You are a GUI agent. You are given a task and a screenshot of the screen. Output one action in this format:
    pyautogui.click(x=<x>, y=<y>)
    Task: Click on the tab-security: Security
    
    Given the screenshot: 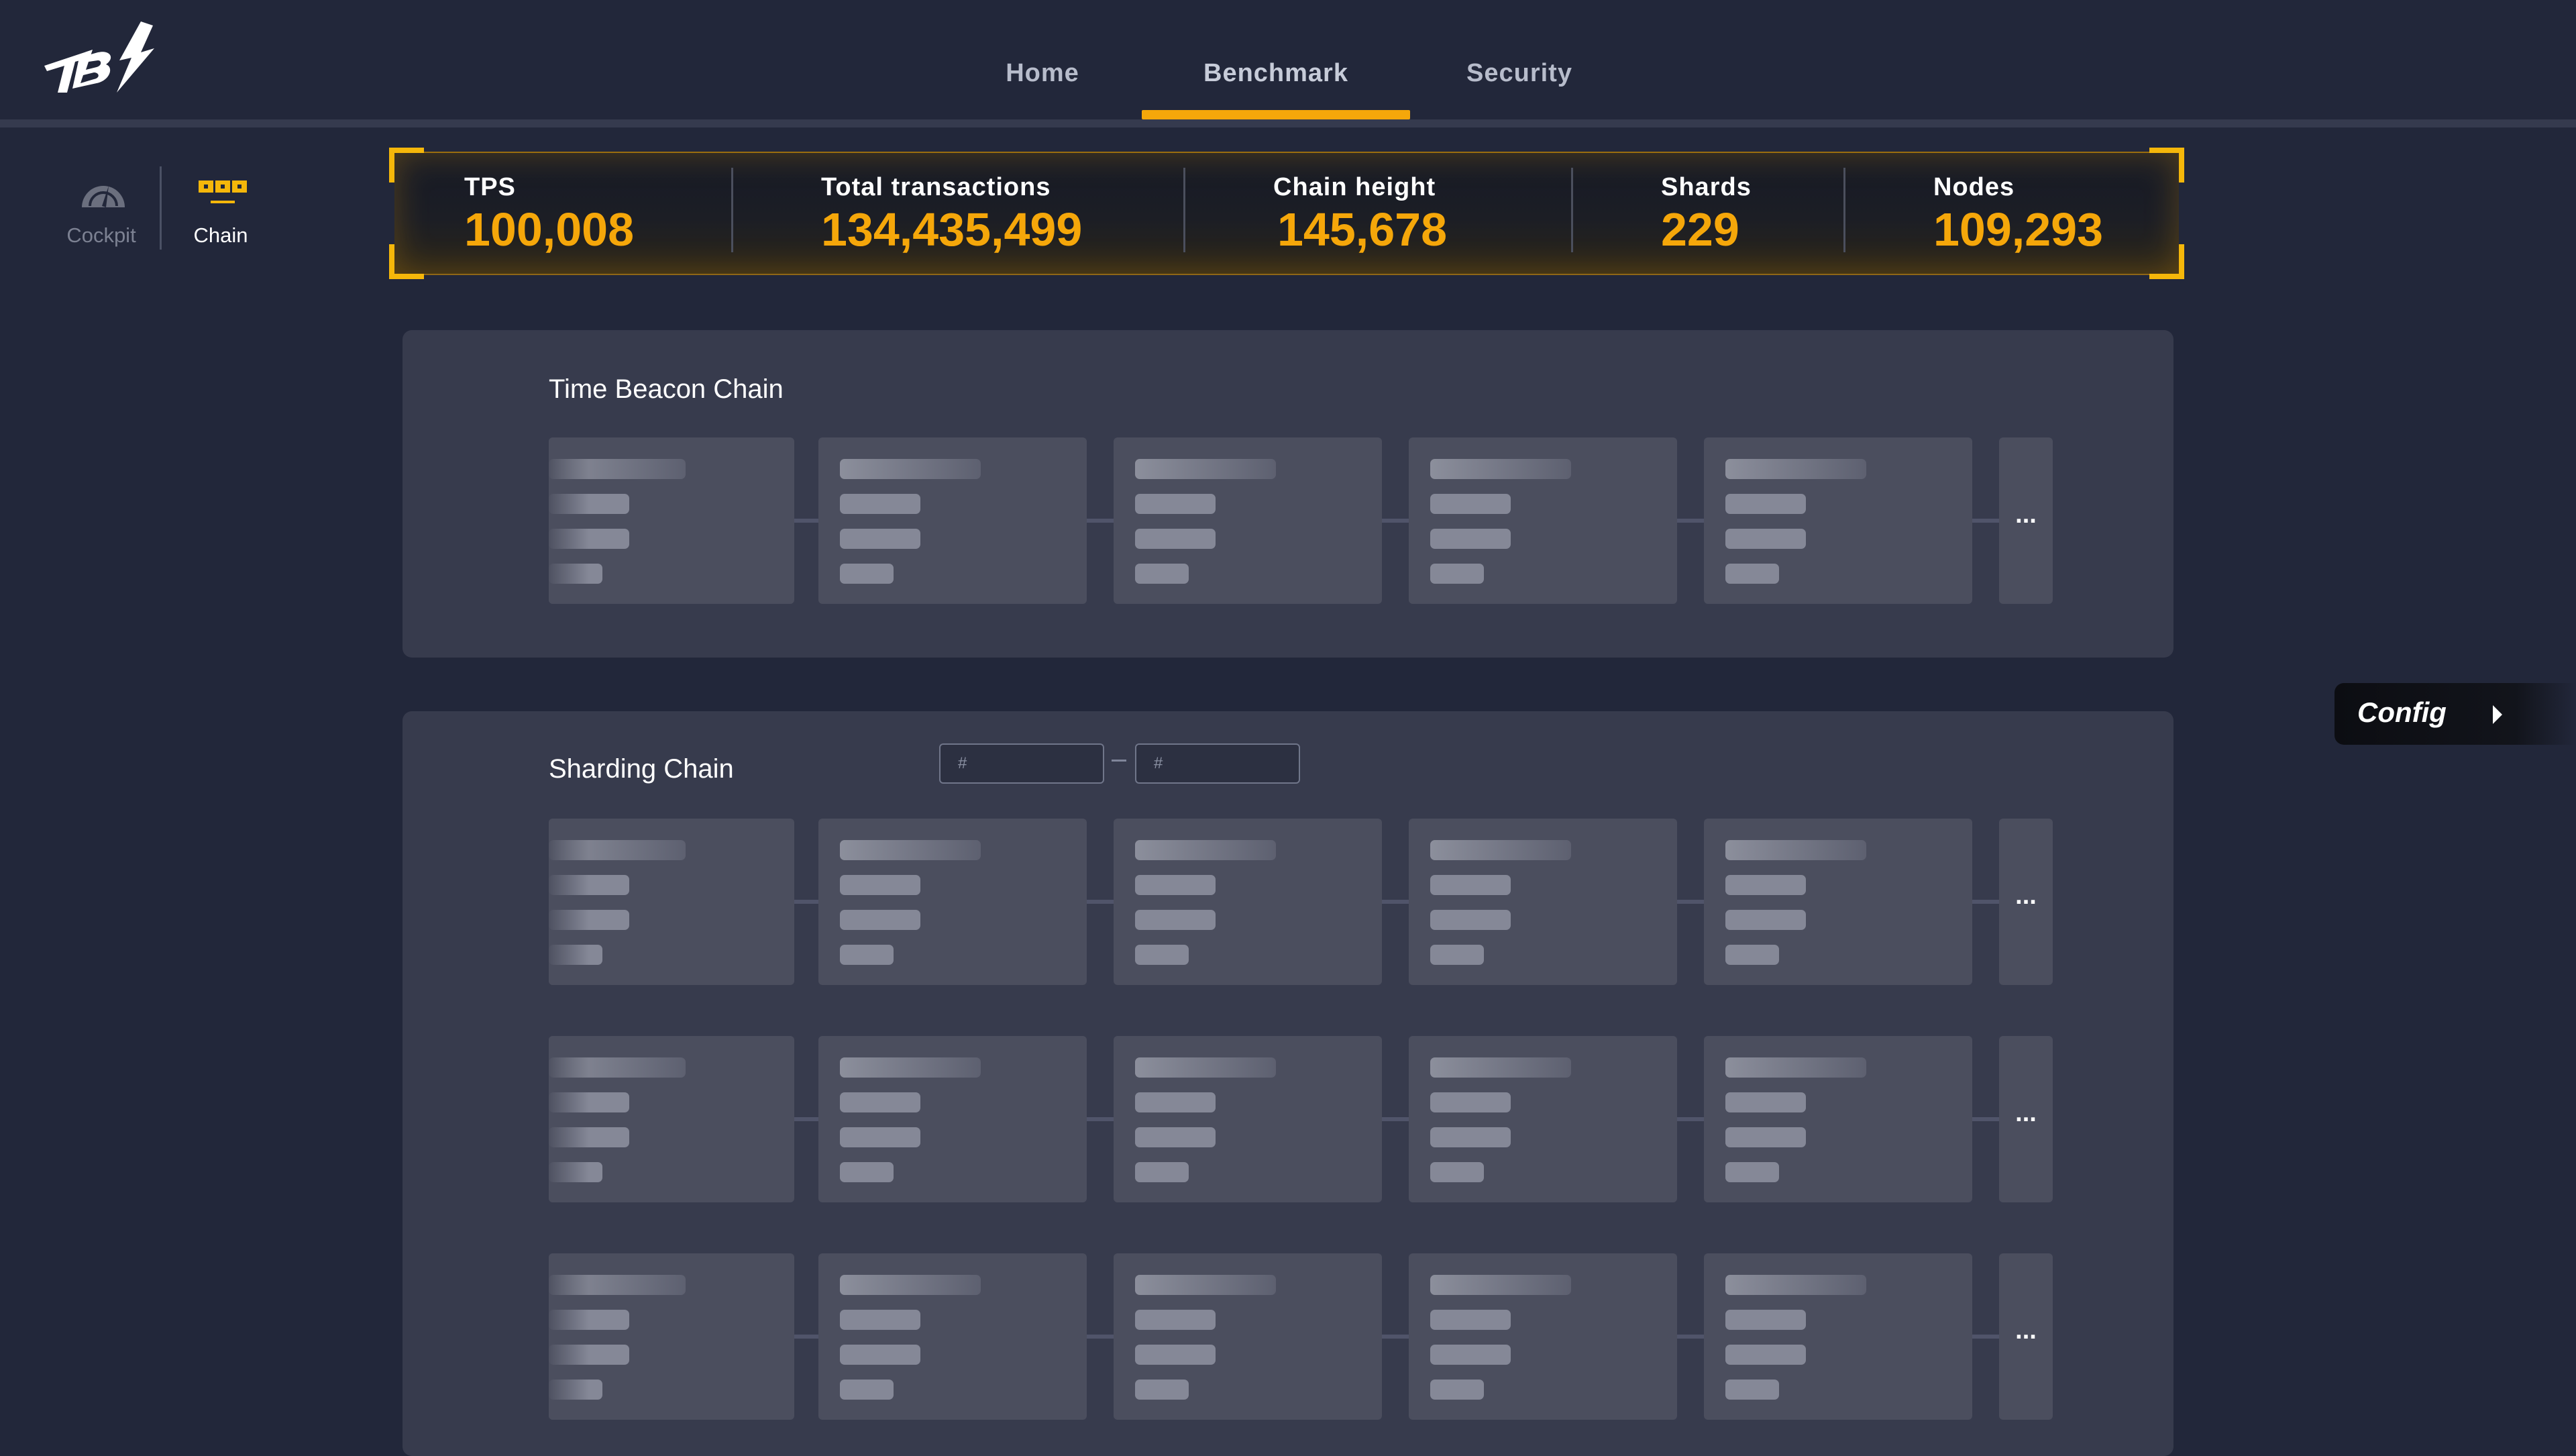 What is the action you would take?
    pyautogui.click(x=1519, y=73)
    